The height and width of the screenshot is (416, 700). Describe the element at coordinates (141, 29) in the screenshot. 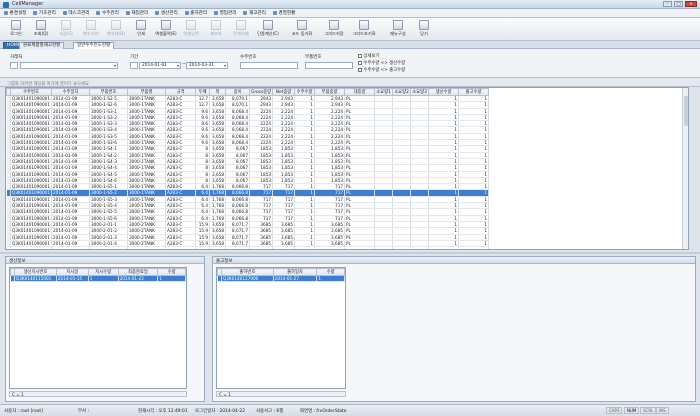

I see `print-button: 인쇄` at that location.